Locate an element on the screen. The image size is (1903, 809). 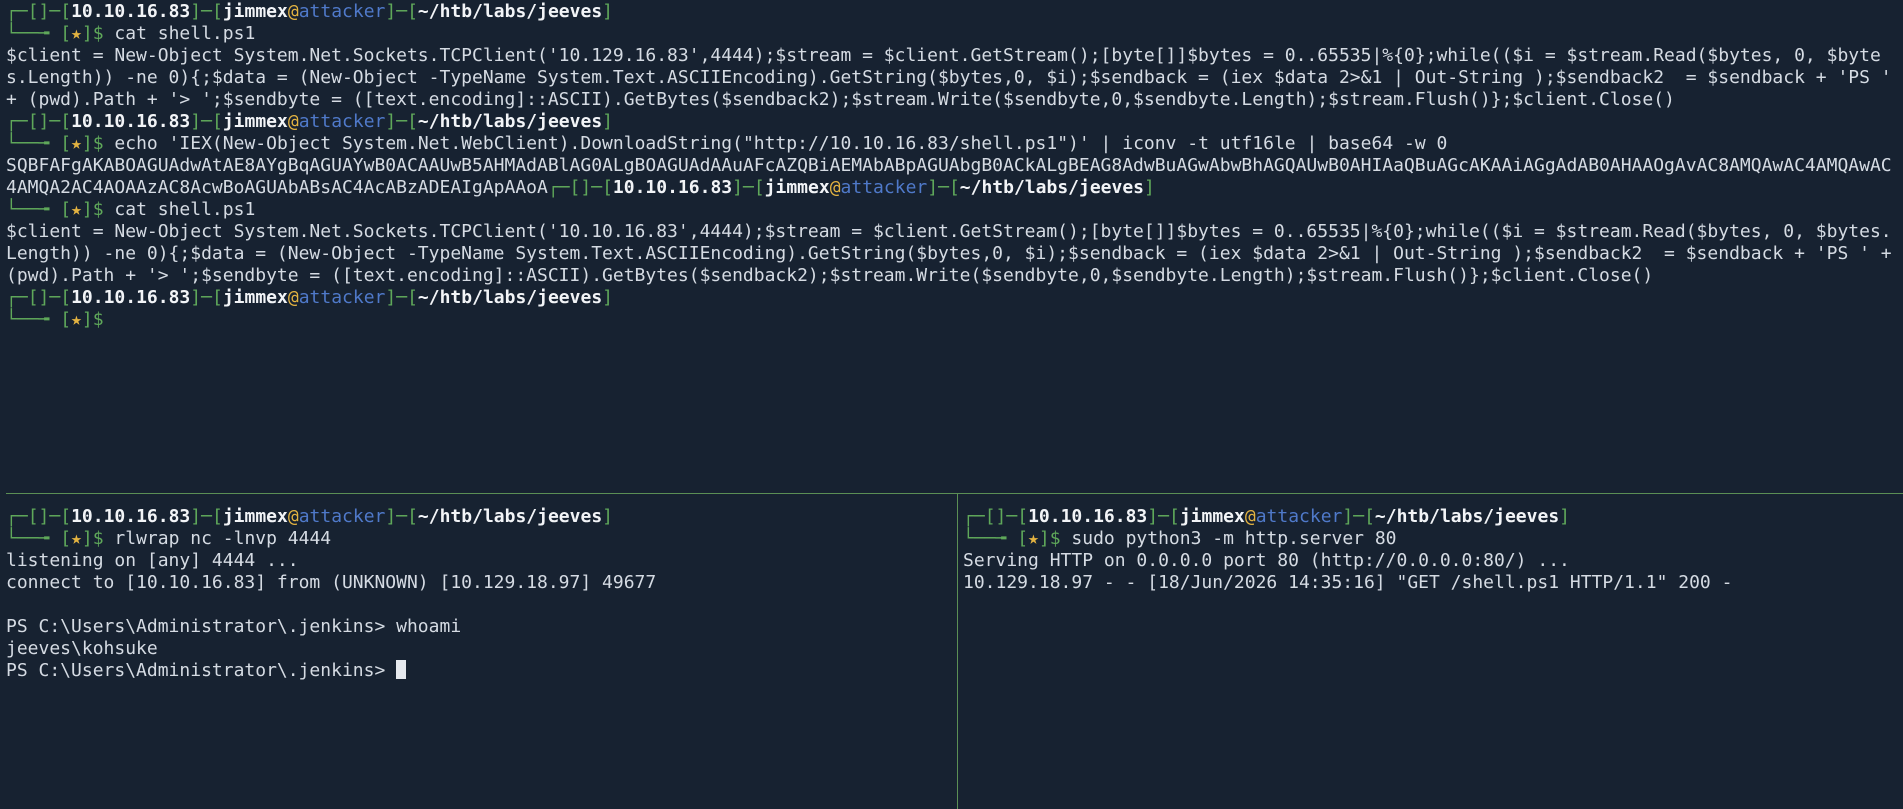
powershell-prompt-active: PS C:\Users\Administrator\.jenkins> is located at coordinates (478, 671).